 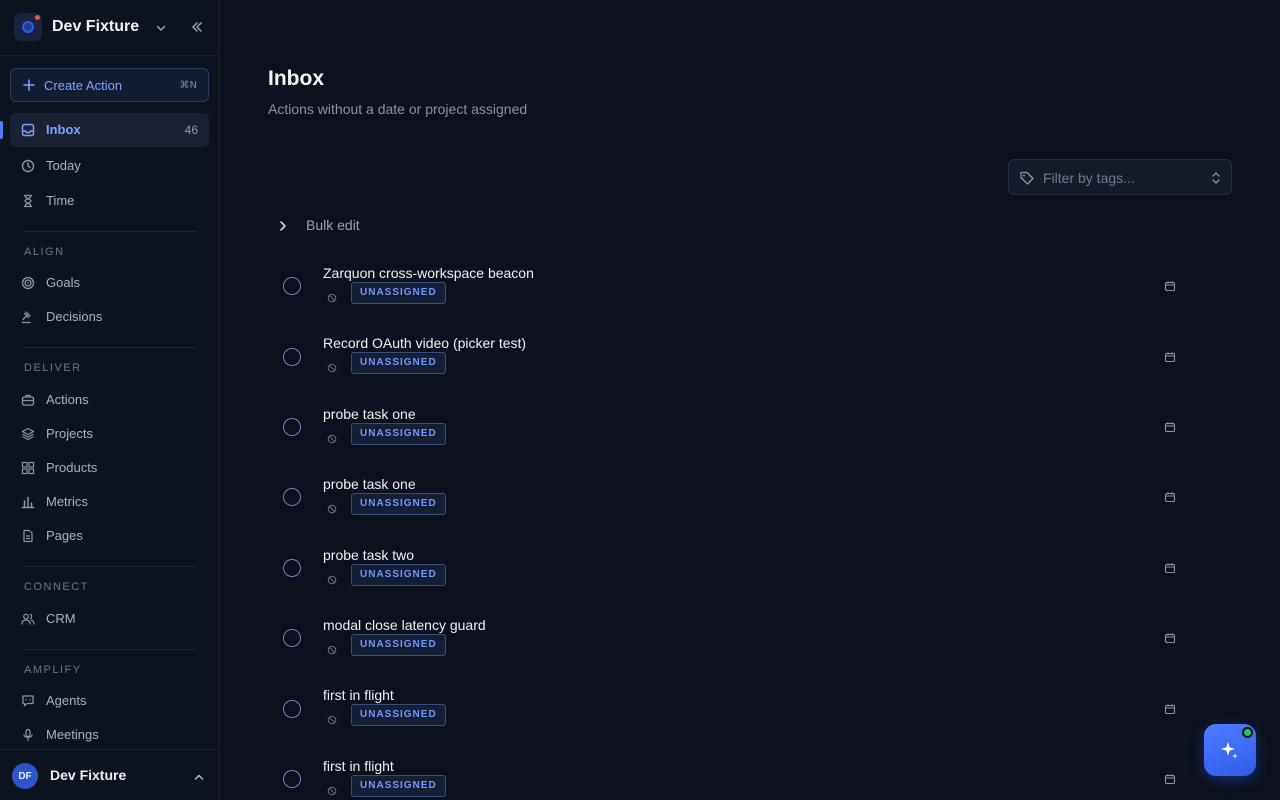 I want to click on sidebar-item-label: Time, so click(x=60, y=200).